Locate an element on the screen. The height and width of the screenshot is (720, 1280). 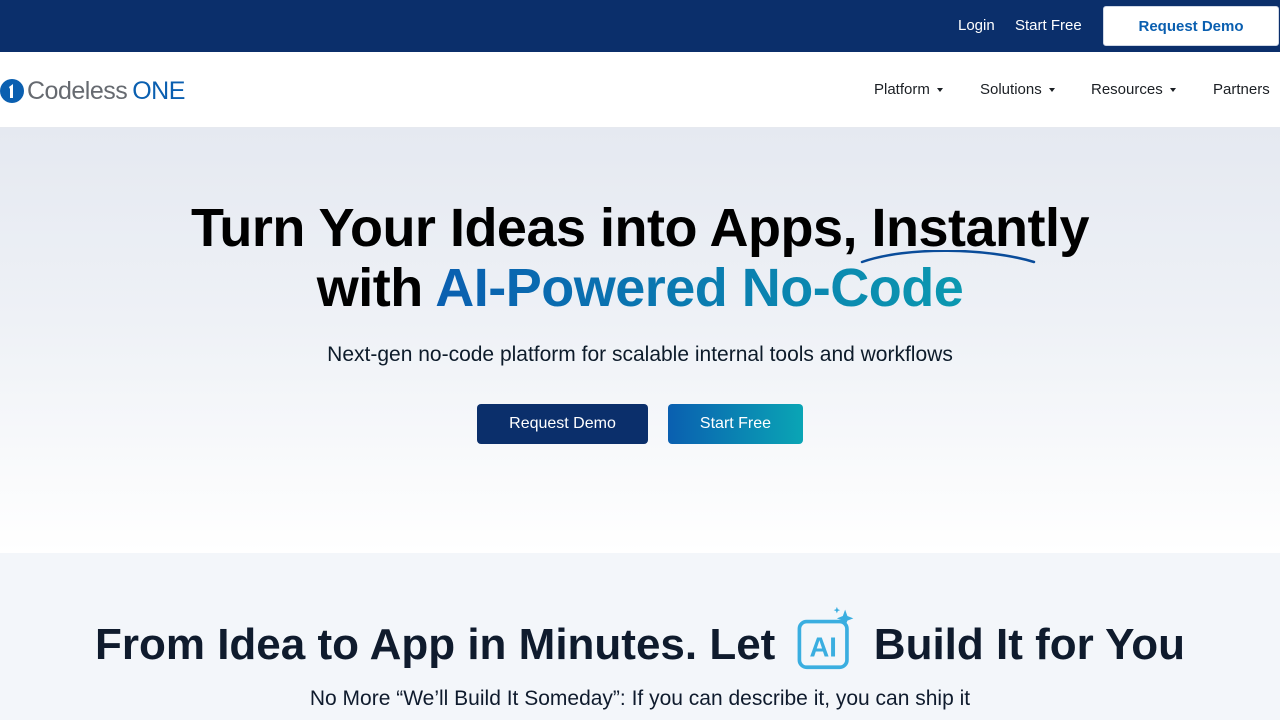
ai-sparkle-icon: AI is located at coordinates (825, 638).